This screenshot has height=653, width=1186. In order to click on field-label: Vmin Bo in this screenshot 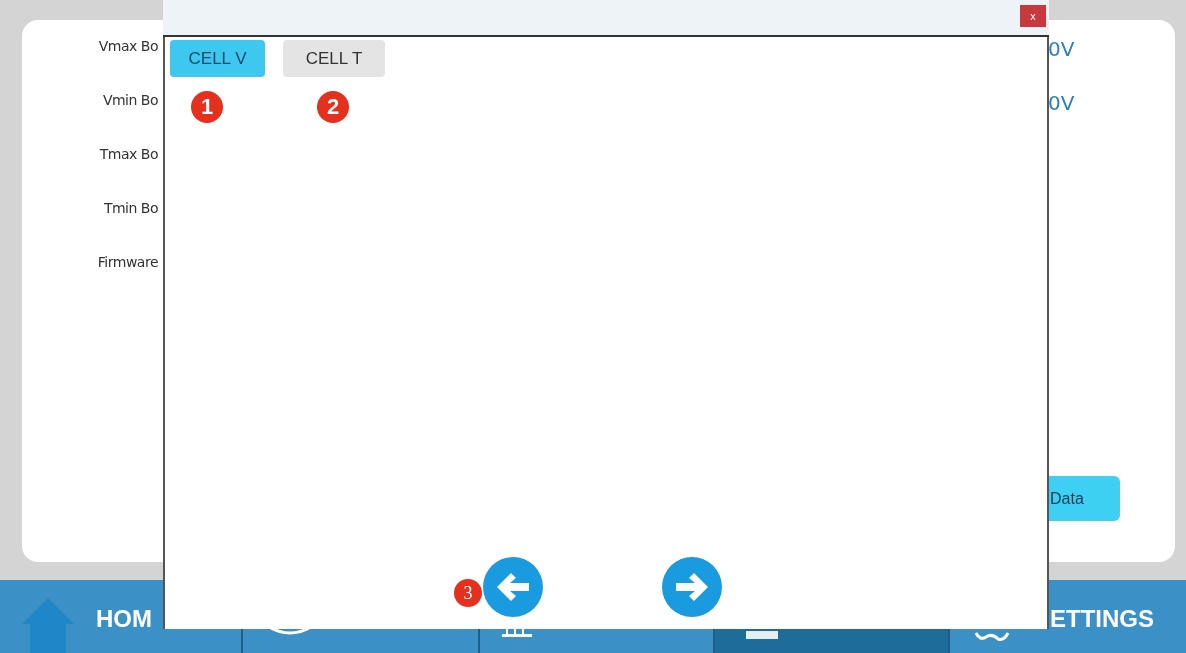, I will do `click(129, 101)`.